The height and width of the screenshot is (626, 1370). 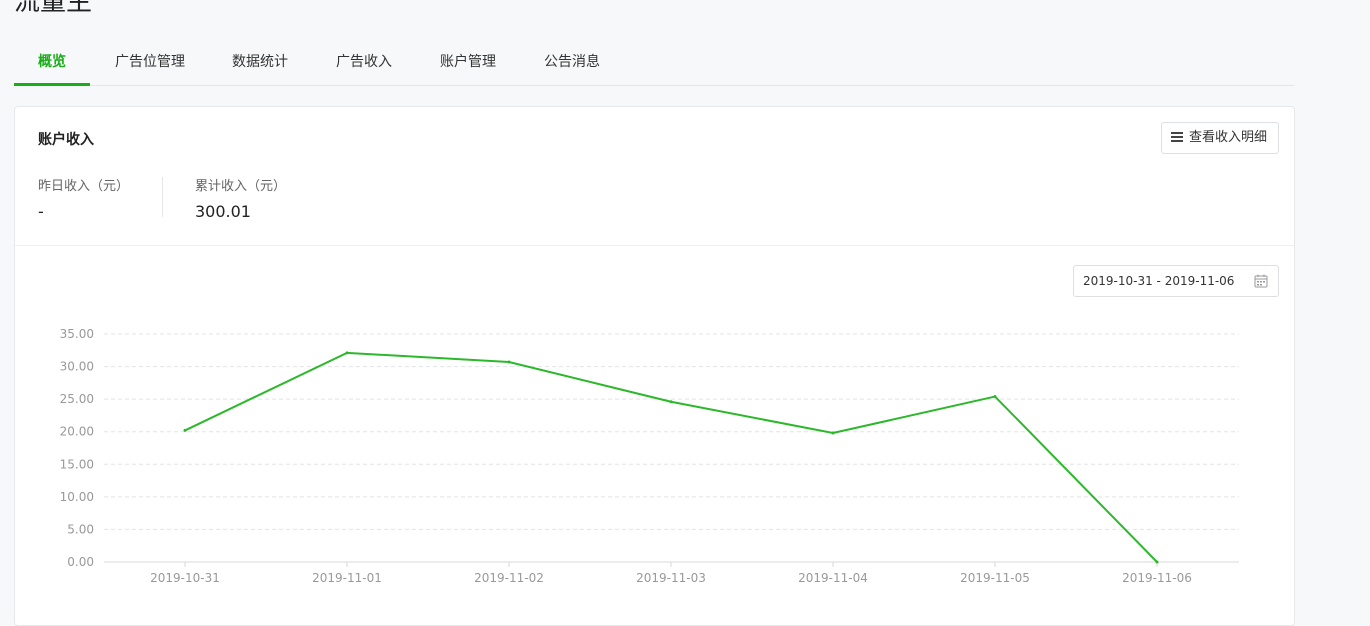 I want to click on x-tick-label: 2019-10-31, so click(x=185, y=578).